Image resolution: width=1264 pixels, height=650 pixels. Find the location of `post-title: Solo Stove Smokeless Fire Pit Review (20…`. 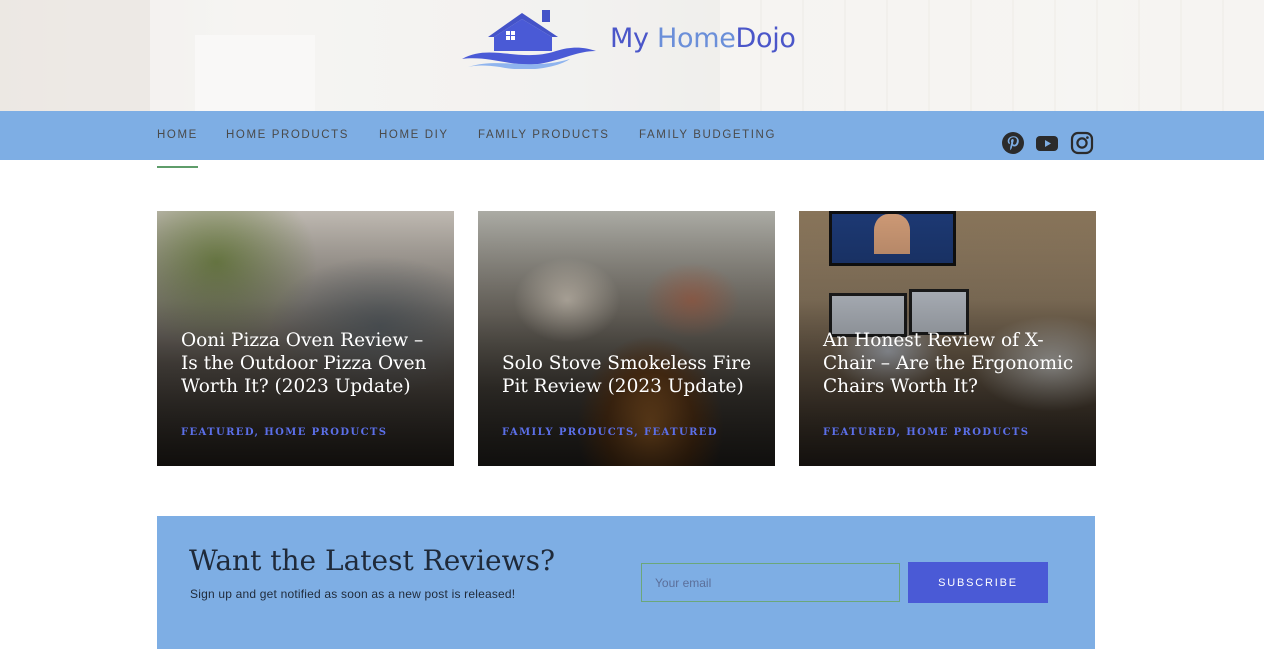

post-title: Solo Stove Smokeless Fire Pit Review (20… is located at coordinates (627, 375).